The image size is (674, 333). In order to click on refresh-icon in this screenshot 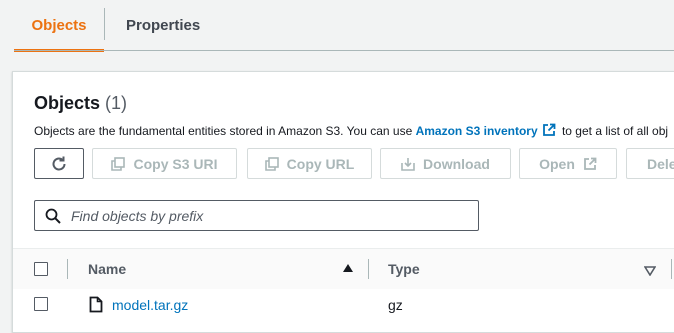, I will do `click(59, 163)`.